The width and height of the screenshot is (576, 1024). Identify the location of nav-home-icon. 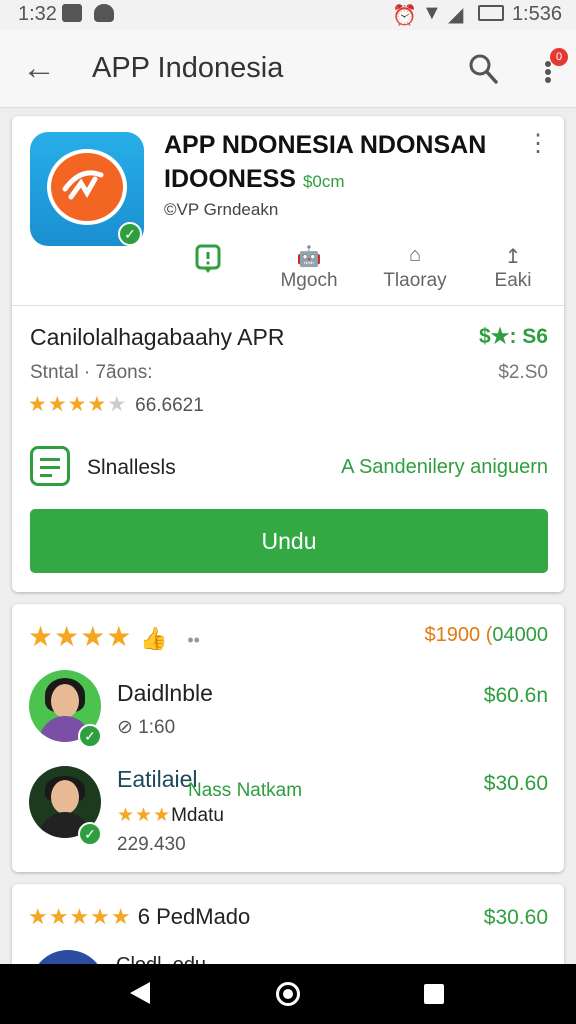
(288, 994).